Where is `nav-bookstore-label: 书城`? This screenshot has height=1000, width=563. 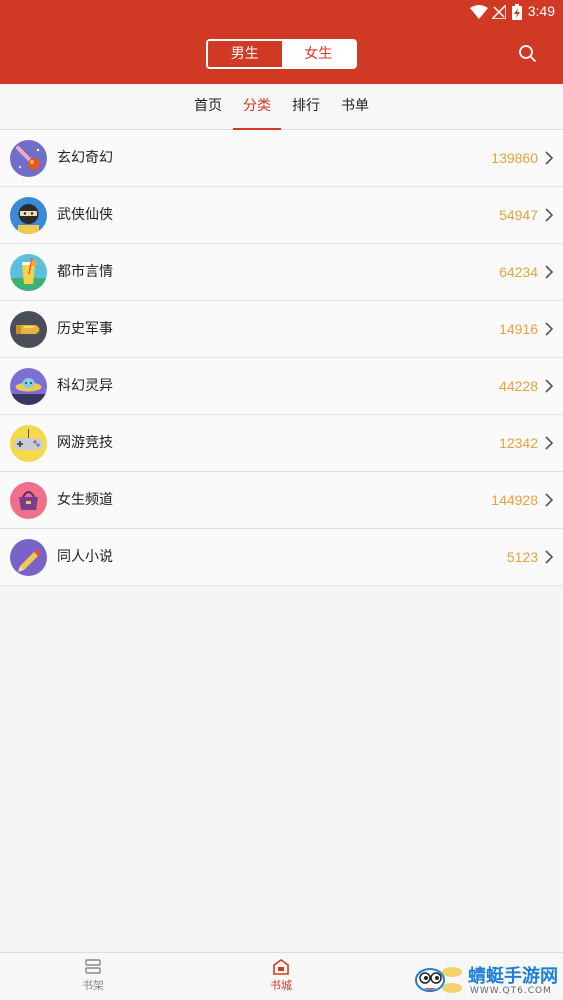
nav-bookstore-label: 书城 is located at coordinates (281, 985).